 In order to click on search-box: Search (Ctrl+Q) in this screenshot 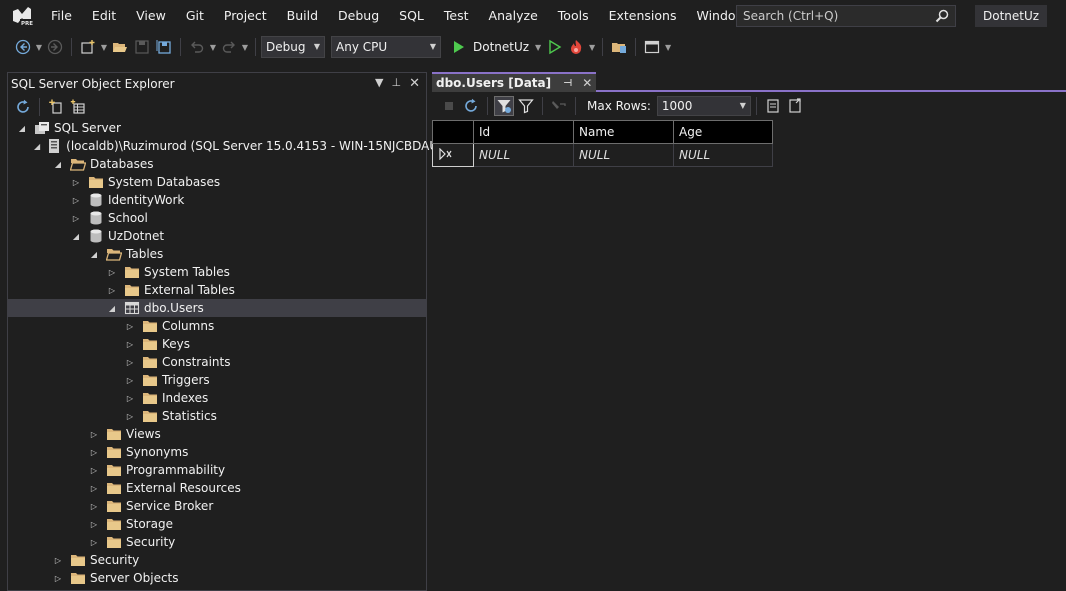, I will do `click(846, 16)`.